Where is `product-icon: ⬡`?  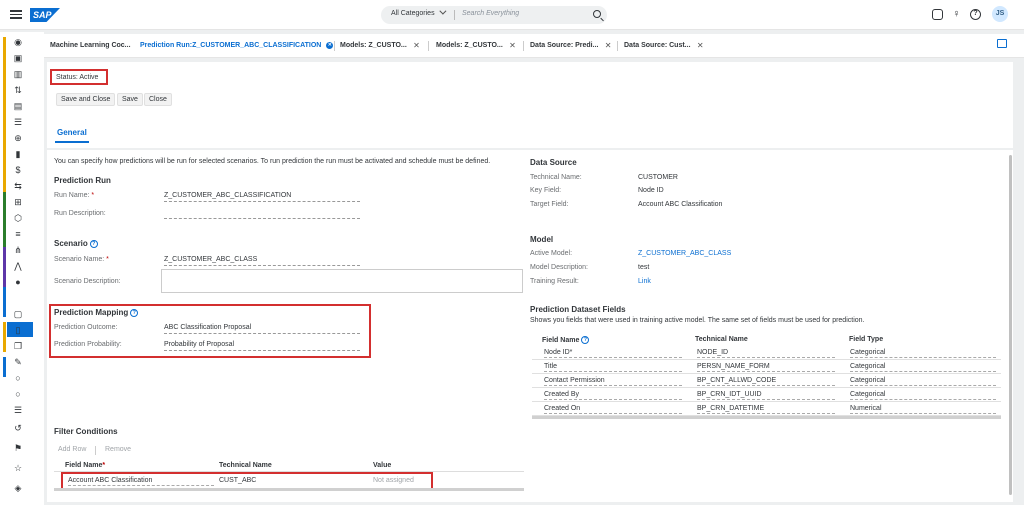
product-icon: ⬡ is located at coordinates (18, 218).